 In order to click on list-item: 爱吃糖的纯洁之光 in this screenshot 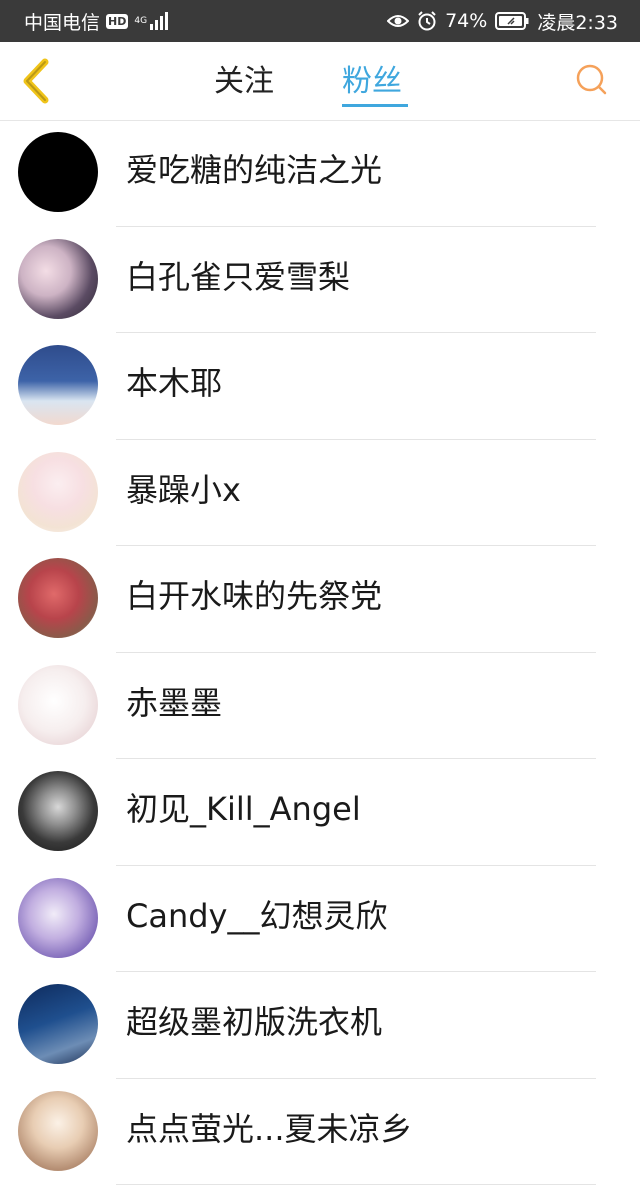, I will do `click(320, 173)`.